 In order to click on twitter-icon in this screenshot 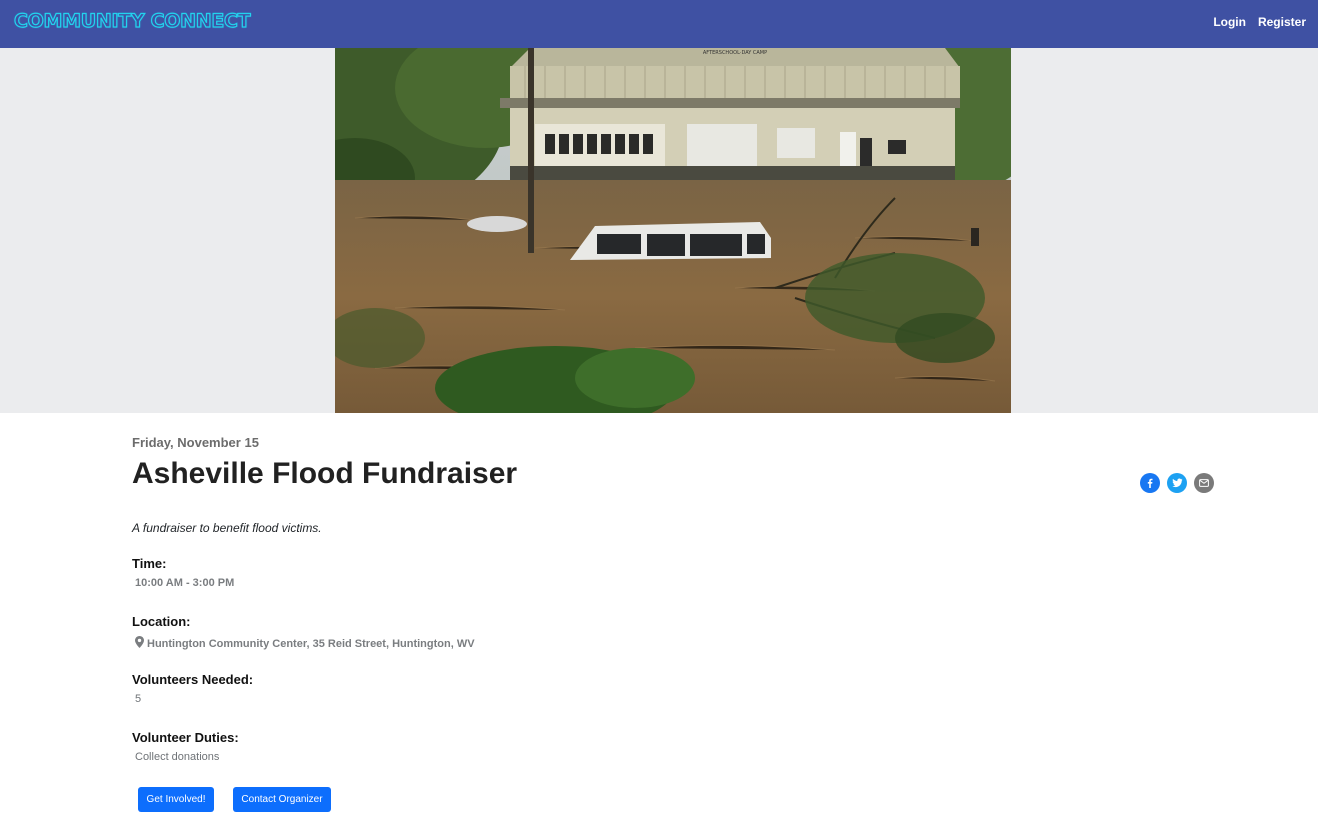, I will do `click(1177, 483)`.